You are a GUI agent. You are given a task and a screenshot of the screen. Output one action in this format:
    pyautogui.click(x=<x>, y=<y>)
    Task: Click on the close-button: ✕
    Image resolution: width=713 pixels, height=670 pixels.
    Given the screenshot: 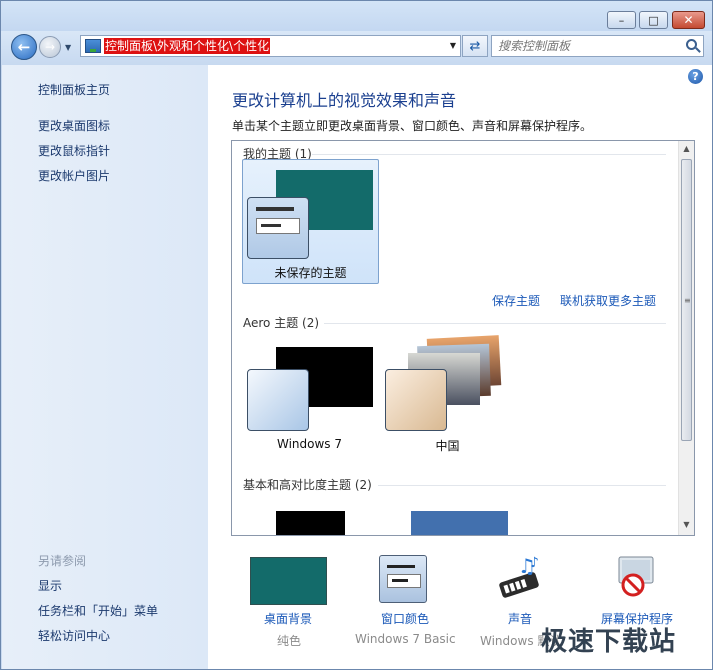 What is the action you would take?
    pyautogui.click(x=688, y=20)
    